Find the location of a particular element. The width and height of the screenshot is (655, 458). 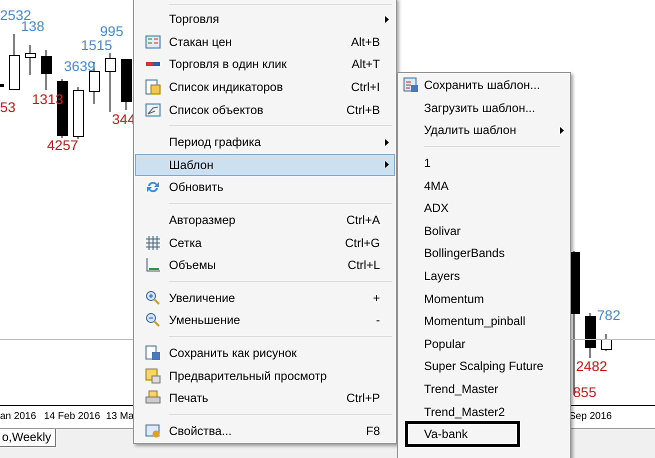

chart-tab: o,Weekly is located at coordinates (28, 438).